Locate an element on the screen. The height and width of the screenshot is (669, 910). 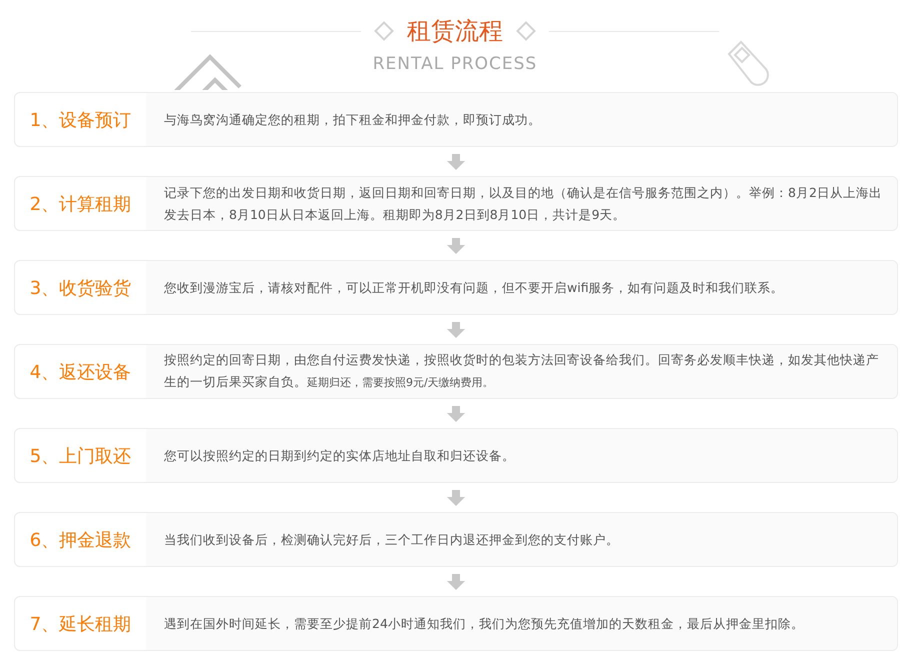
step-label: 4、返还设备 is located at coordinates (80, 372).